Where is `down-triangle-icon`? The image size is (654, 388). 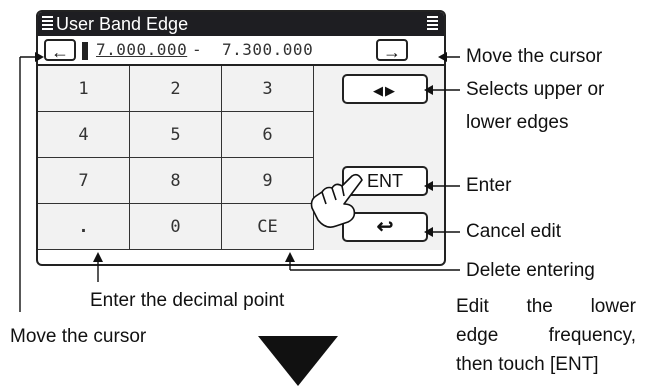 down-triangle-icon is located at coordinates (298, 361).